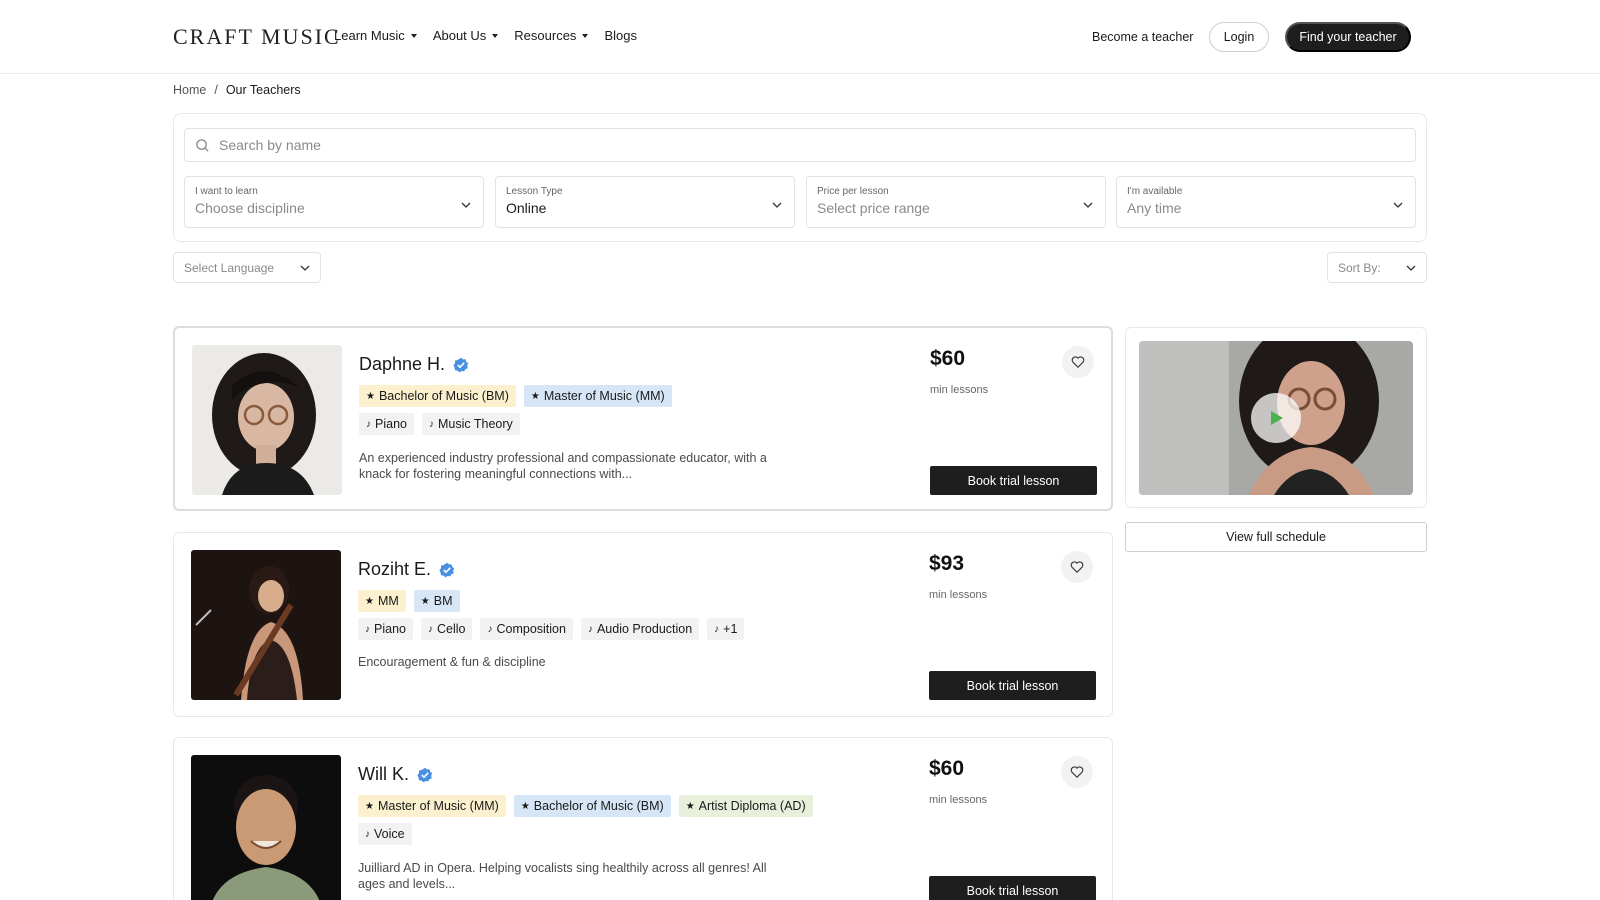 This screenshot has width=1600, height=900. I want to click on nav-blogs: Blogs, so click(620, 35).